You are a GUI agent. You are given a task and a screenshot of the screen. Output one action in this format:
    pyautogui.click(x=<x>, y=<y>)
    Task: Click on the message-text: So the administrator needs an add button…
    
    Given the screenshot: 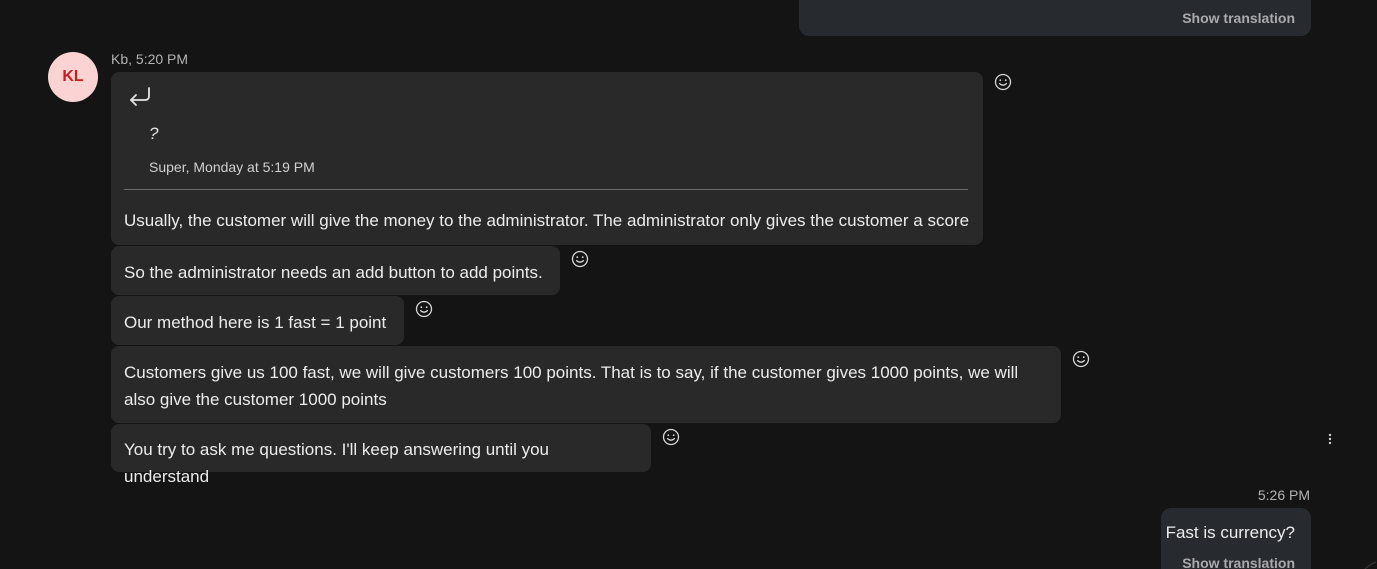 What is the action you would take?
    pyautogui.click(x=333, y=272)
    